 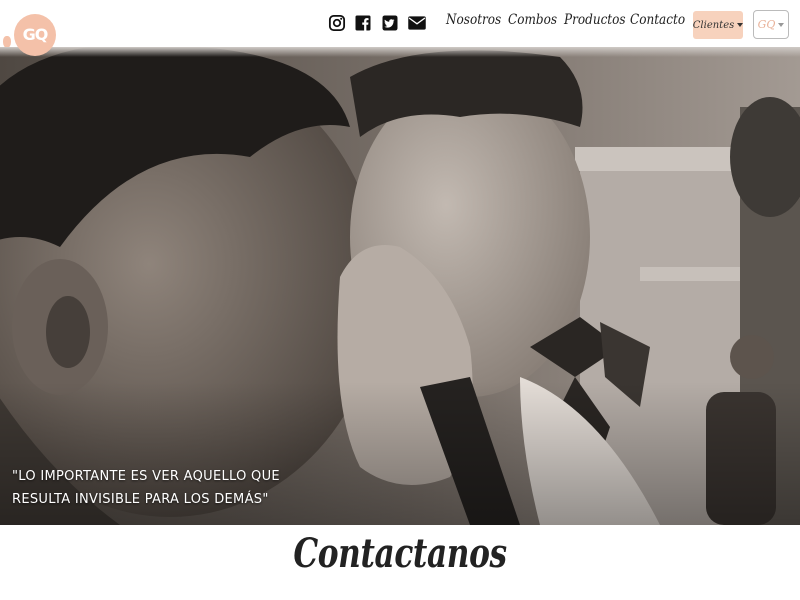 I want to click on gq-label: GQ, so click(x=766, y=24).